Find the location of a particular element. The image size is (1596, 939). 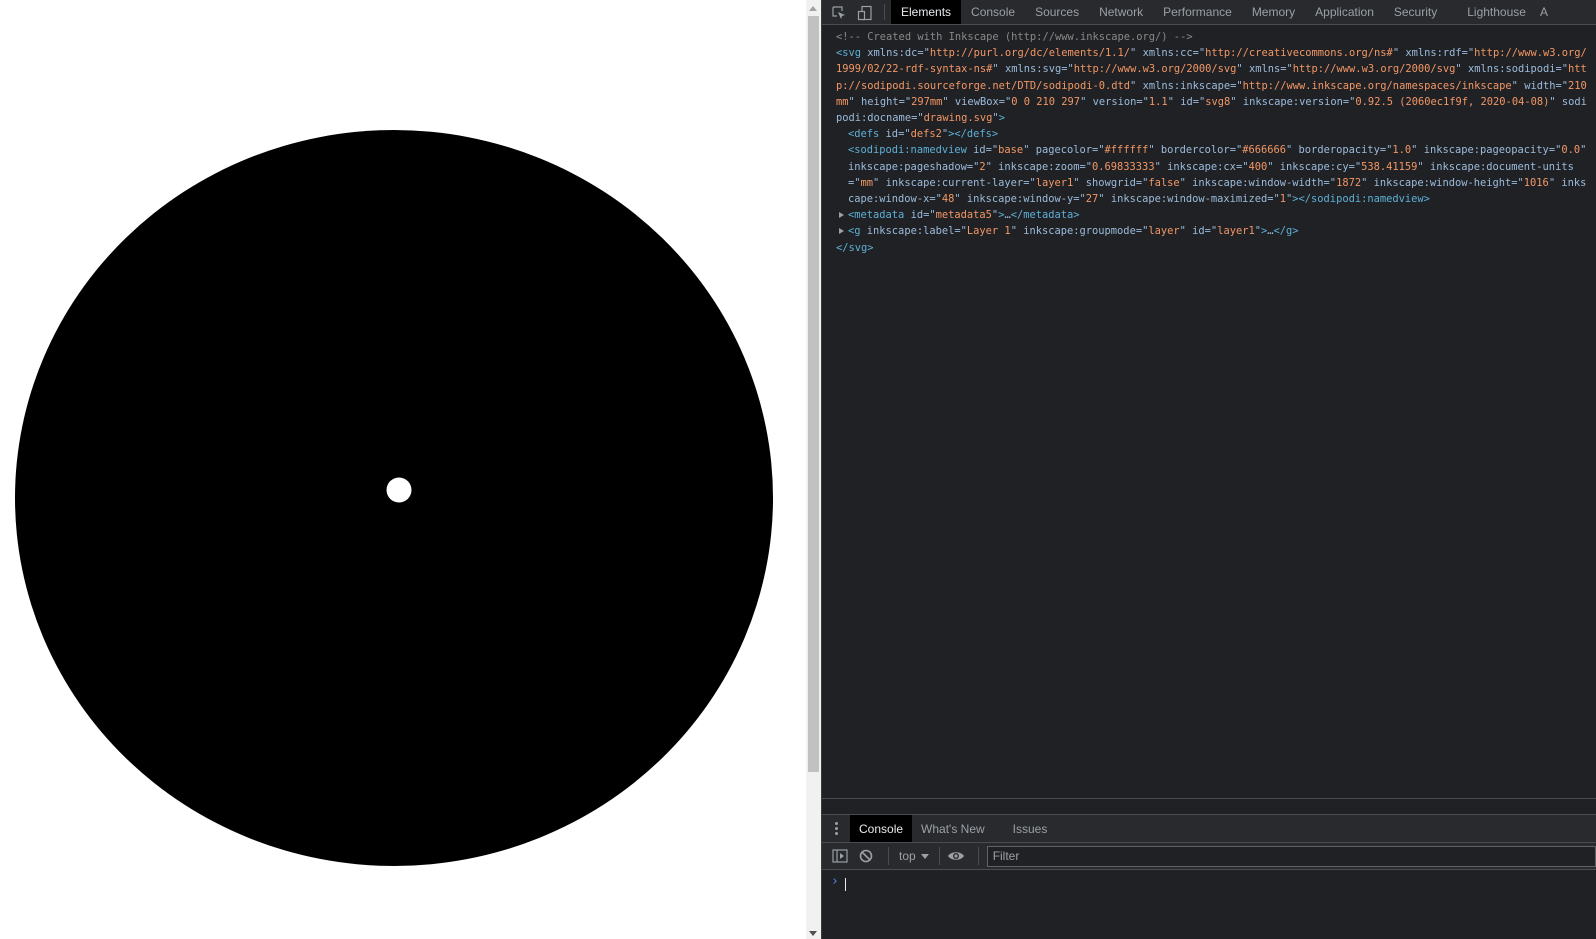

closing-tag: </sodipodi:namedview> is located at coordinates (1364, 199).